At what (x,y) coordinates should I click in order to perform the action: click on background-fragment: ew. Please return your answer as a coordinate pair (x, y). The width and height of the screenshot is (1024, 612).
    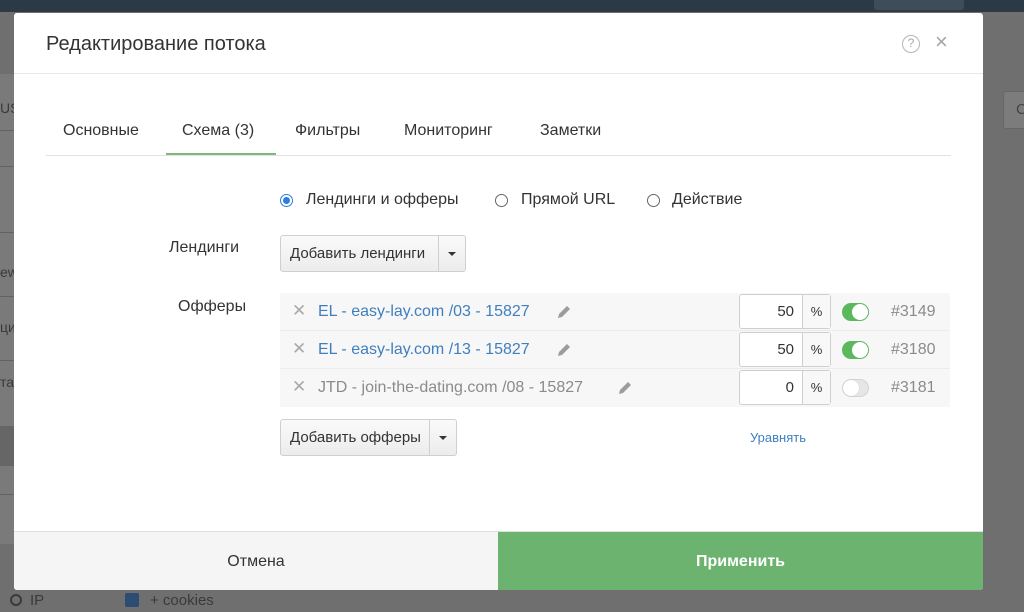
    Looking at the image, I should click on (7, 272).